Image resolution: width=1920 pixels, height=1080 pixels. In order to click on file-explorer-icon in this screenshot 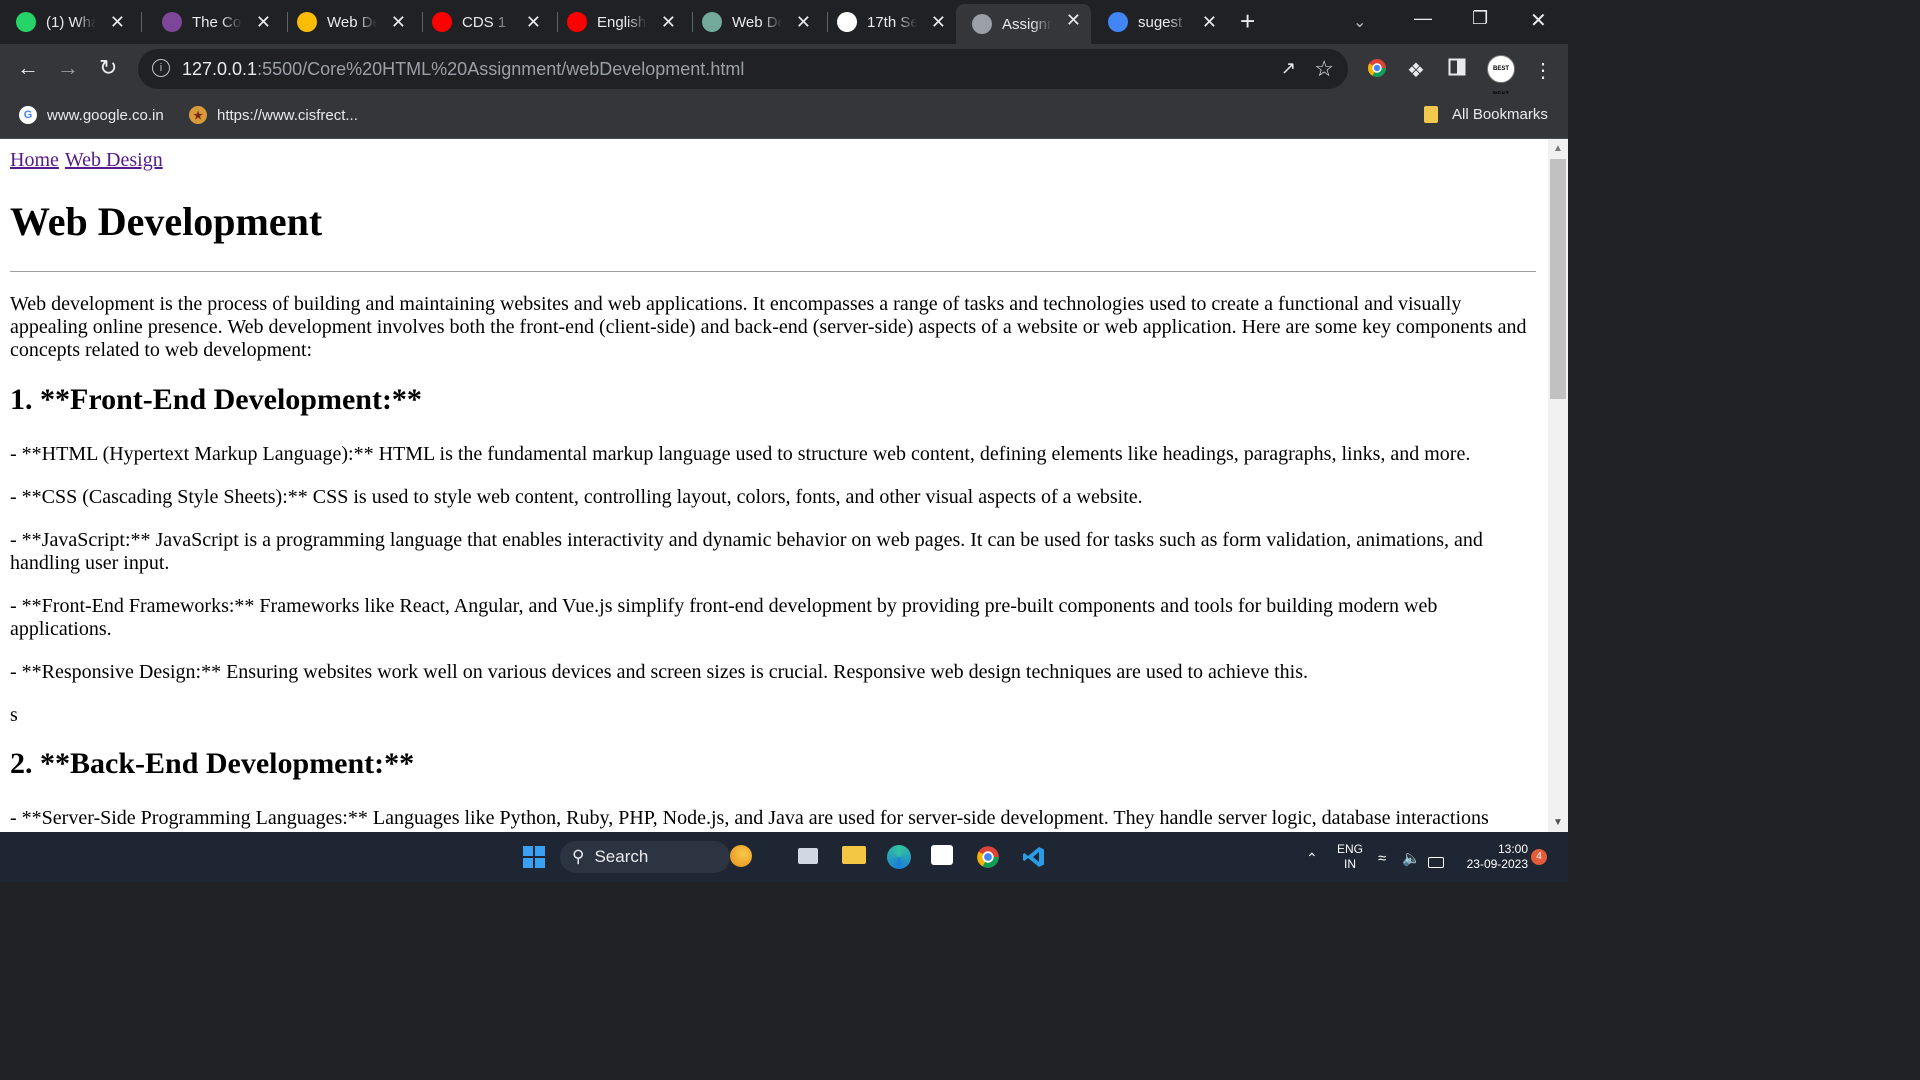, I will do `click(854, 857)`.